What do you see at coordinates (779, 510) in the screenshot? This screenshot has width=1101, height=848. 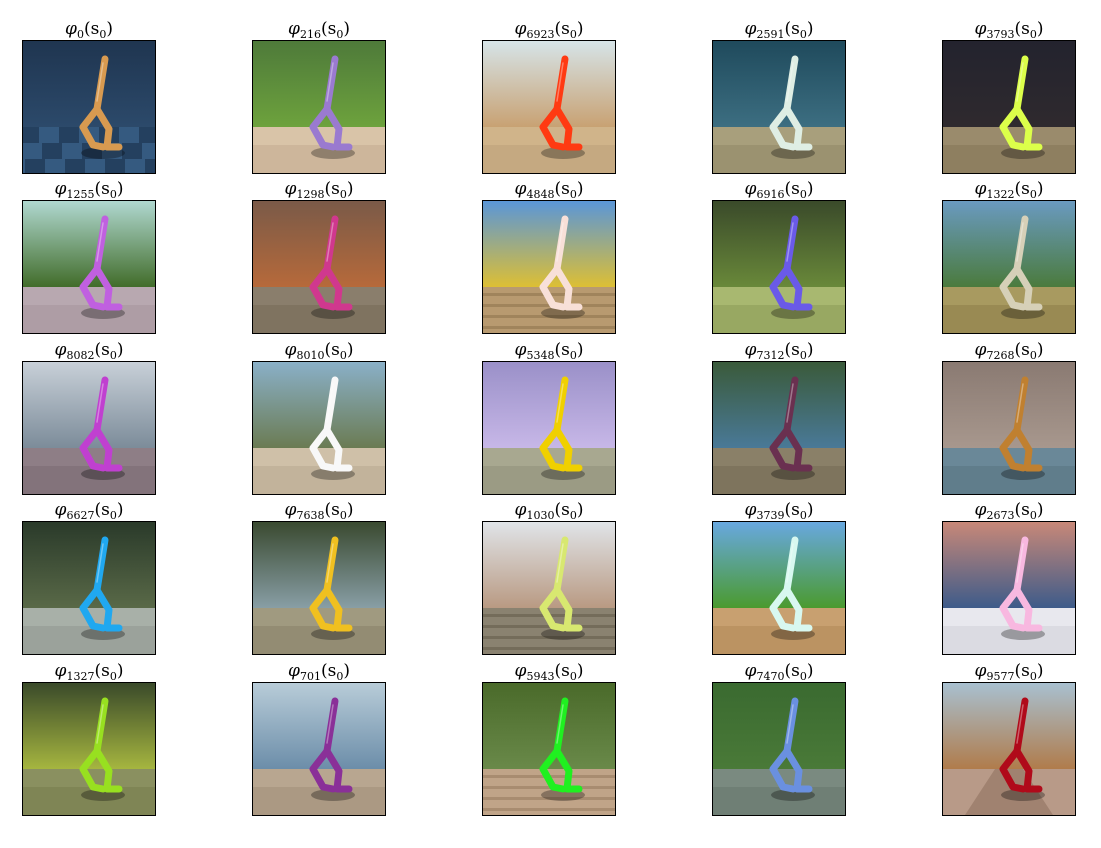 I see `panel-title: φ3739(s0)` at bounding box center [779, 510].